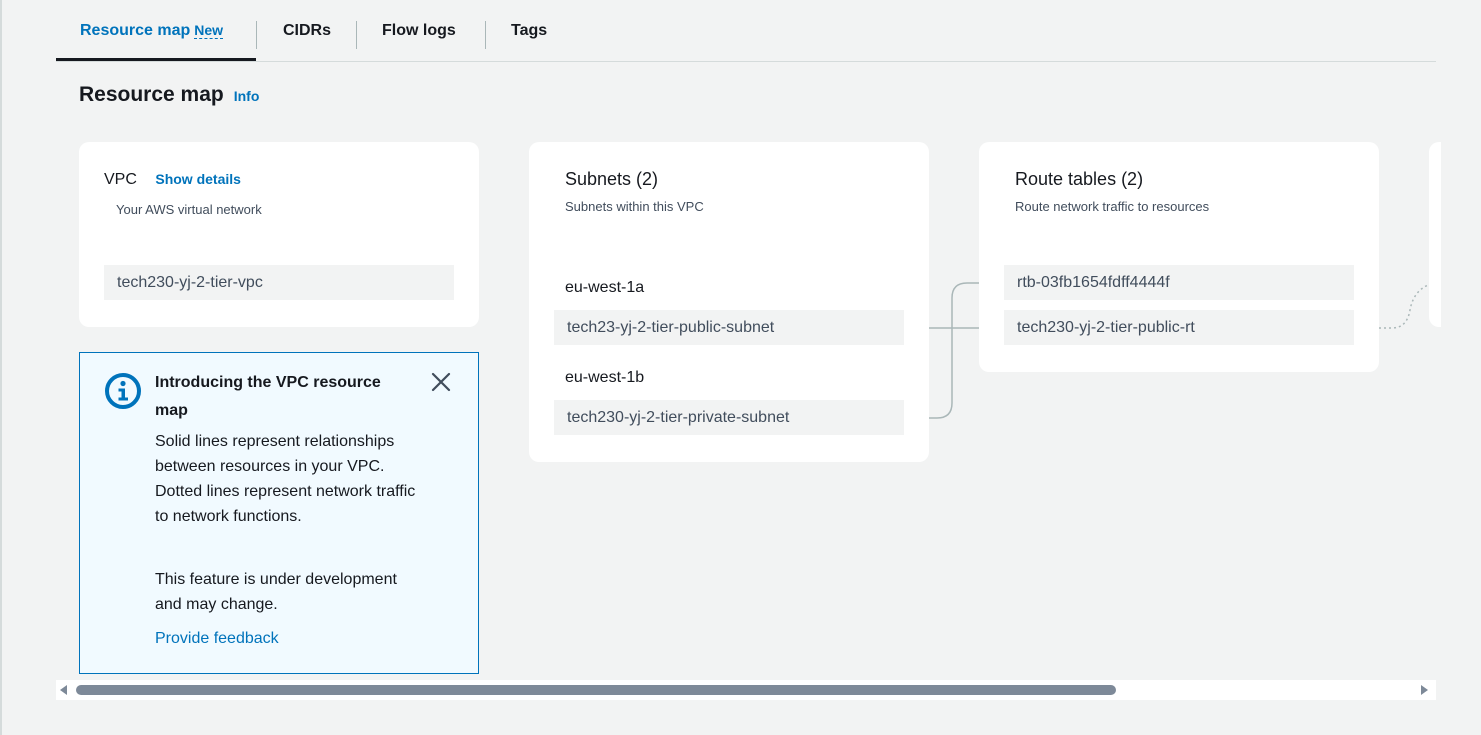 Image resolution: width=1481 pixels, height=735 pixels. I want to click on subnet-item: tech230-yj-2-tier-private-subnet, so click(729, 417).